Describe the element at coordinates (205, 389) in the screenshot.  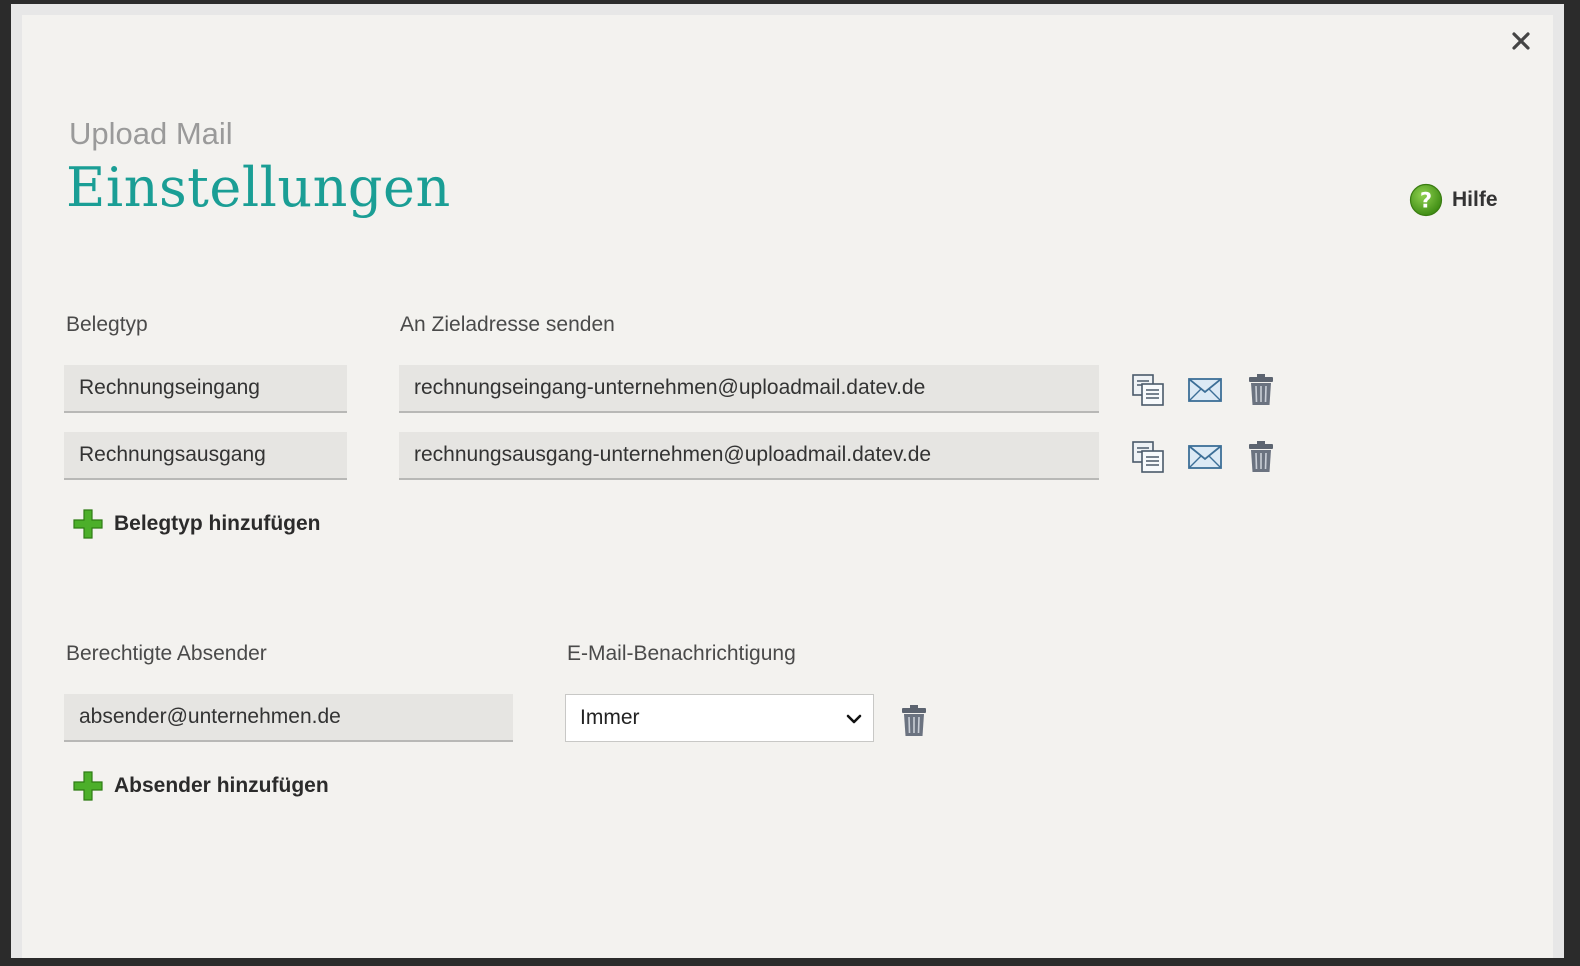
I see `belegtyp-field: Rechnungseingang` at that location.